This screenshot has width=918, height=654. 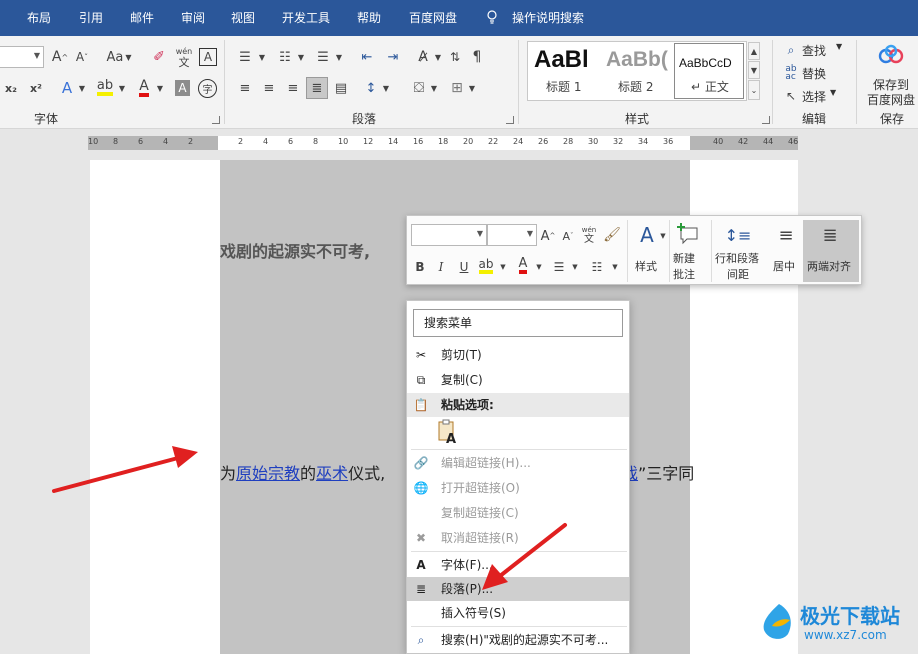 I want to click on superscript-icon: x², so click(x=36, y=88).